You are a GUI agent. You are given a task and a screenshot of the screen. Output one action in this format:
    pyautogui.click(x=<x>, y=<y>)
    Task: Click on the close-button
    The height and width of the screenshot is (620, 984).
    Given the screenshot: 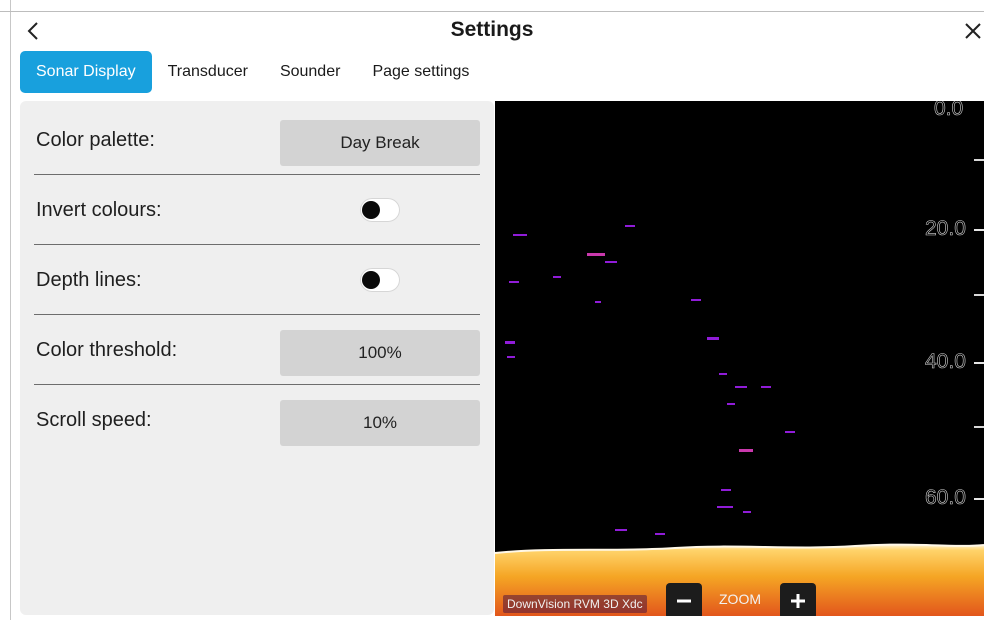 What is the action you would take?
    pyautogui.click(x=973, y=31)
    